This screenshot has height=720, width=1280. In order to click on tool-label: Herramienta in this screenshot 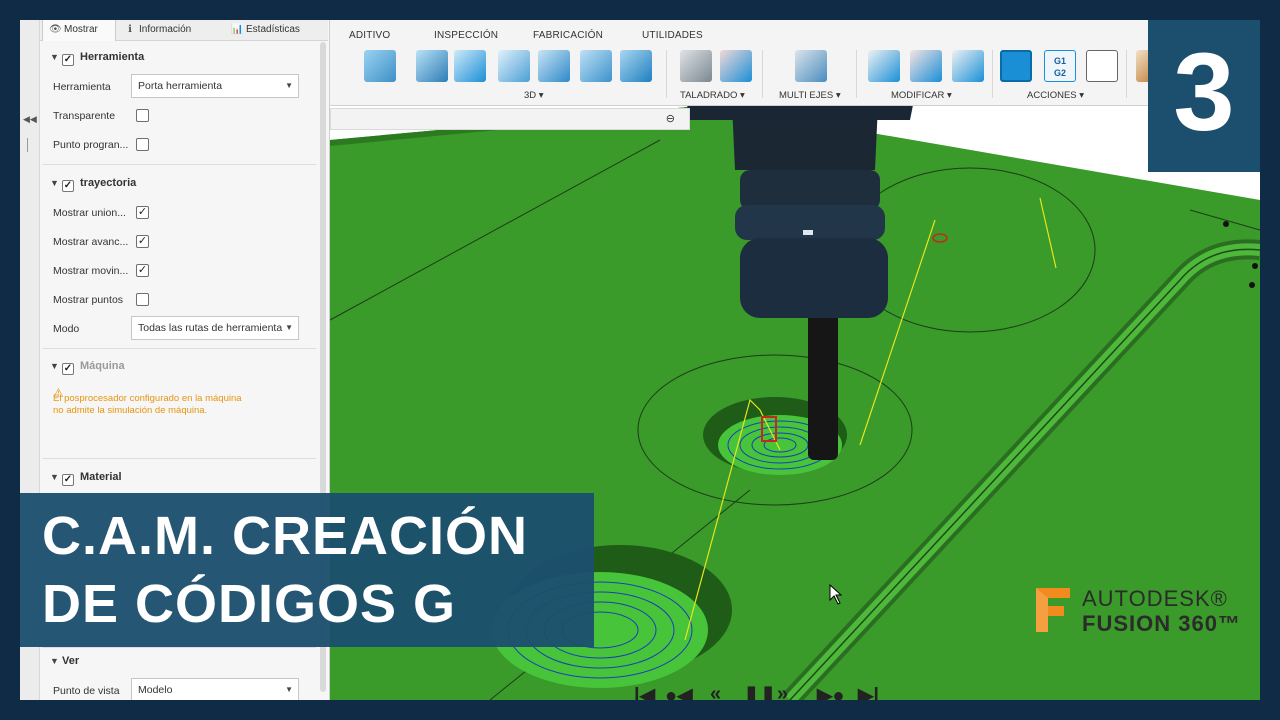, I will do `click(82, 87)`.